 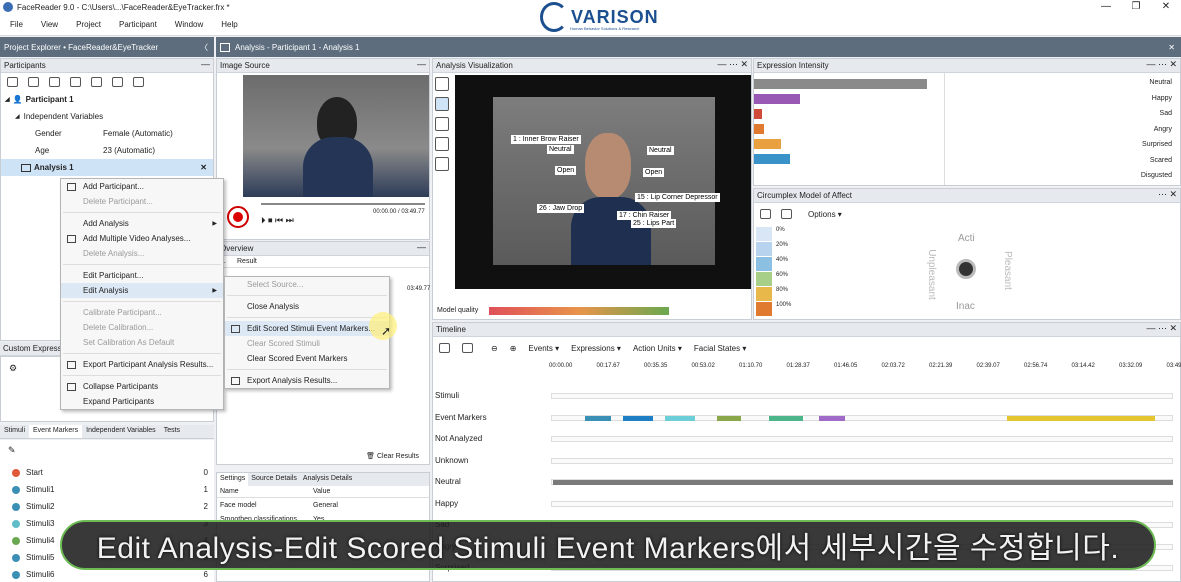 What do you see at coordinates (807, 395) in the screenshot?
I see `timeline-row-stimuli: Stimuli` at bounding box center [807, 395].